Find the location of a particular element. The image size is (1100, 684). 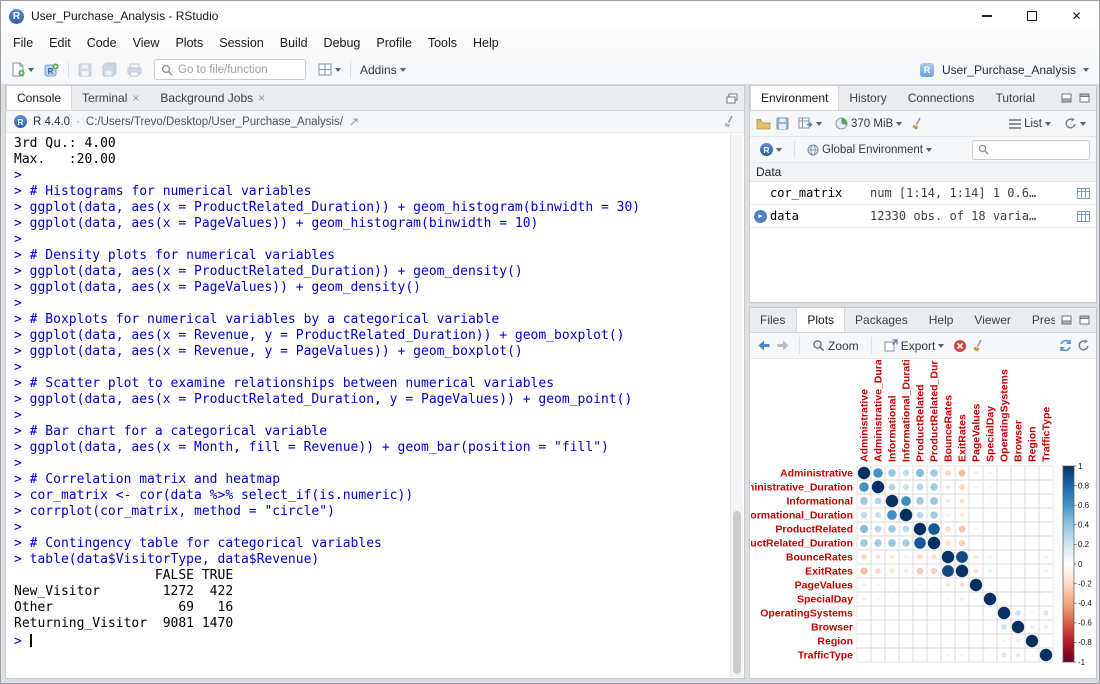

environment-scope-selector: Global Environment is located at coordinates (869, 150).